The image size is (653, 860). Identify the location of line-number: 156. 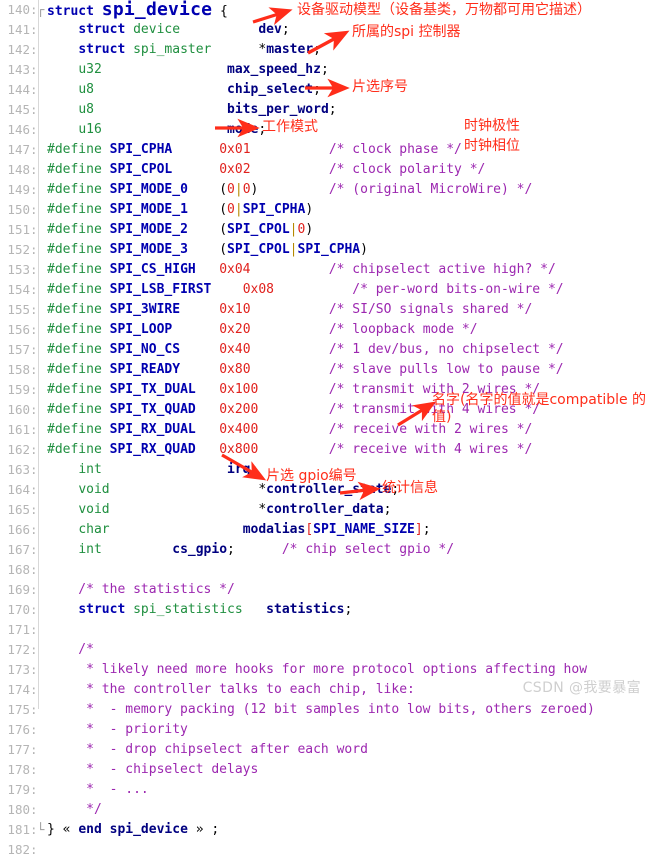
(18, 329).